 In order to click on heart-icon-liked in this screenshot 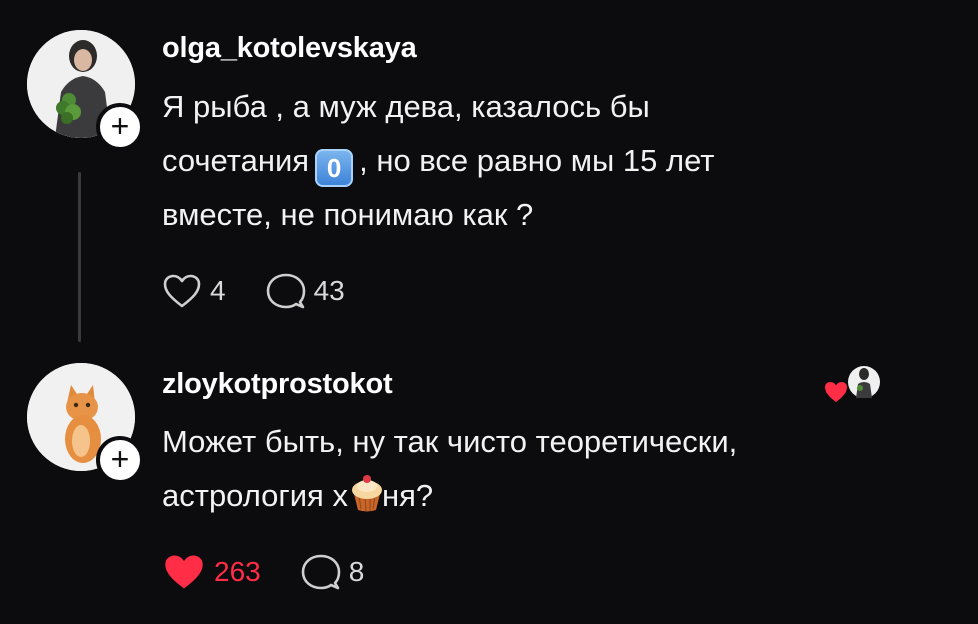, I will do `click(184, 572)`.